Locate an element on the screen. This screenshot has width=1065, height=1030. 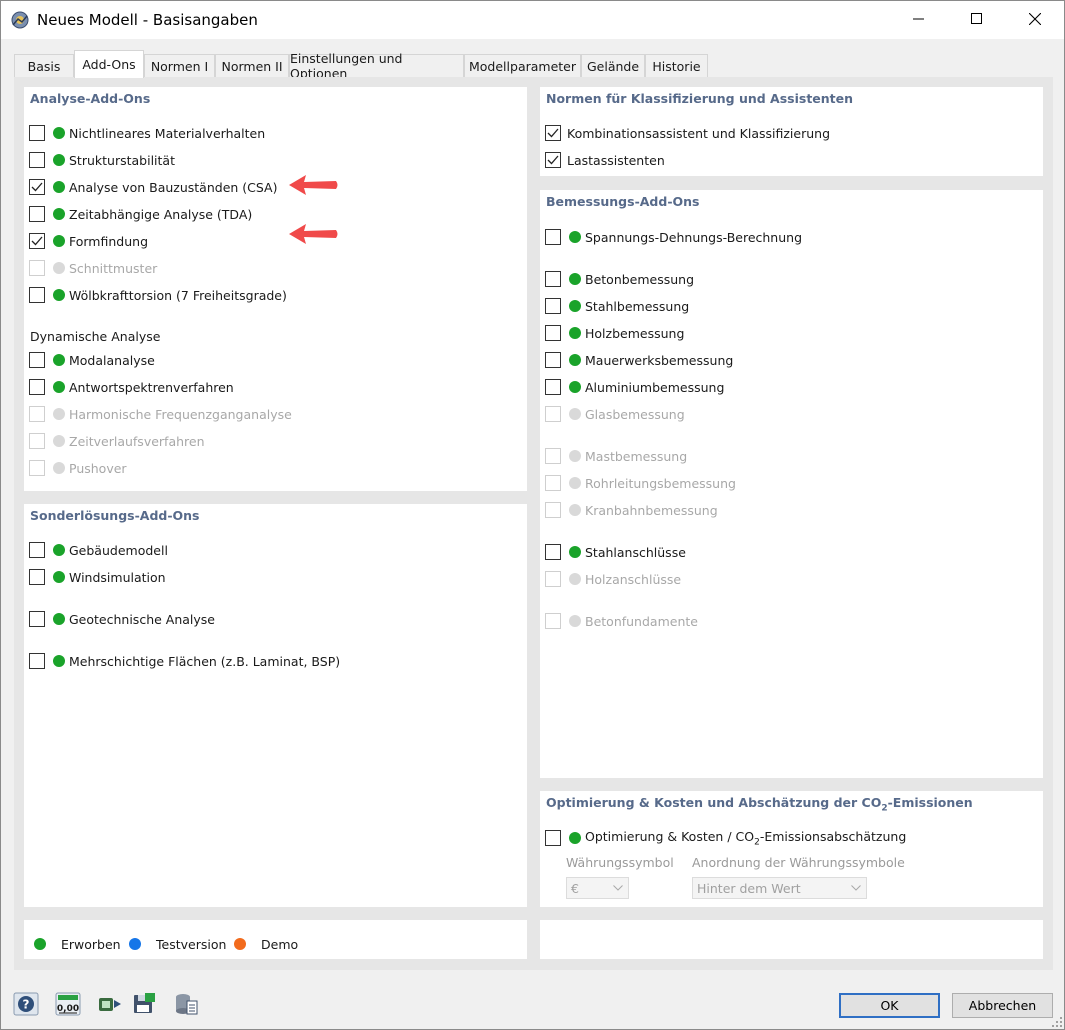
database-icon is located at coordinates (186, 1004).